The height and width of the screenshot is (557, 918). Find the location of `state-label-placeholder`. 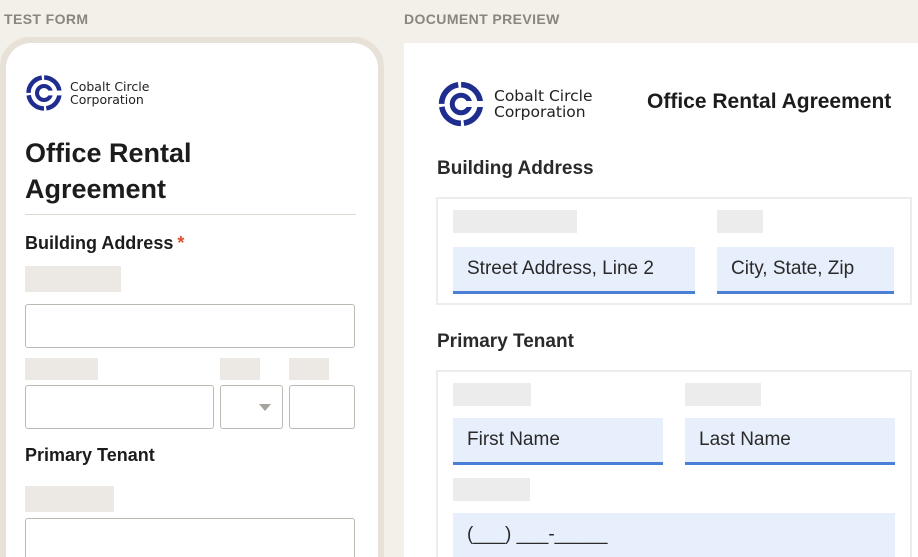

state-label-placeholder is located at coordinates (240, 369).